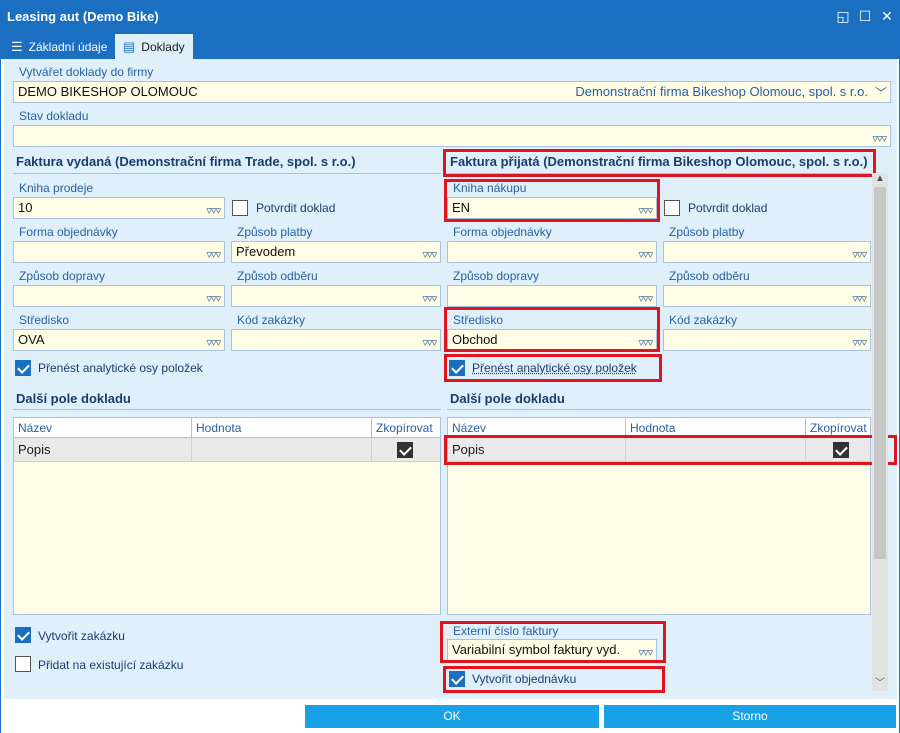 The image size is (900, 733). What do you see at coordinates (750, 716) in the screenshot?
I see `cancel-button: Storno` at bounding box center [750, 716].